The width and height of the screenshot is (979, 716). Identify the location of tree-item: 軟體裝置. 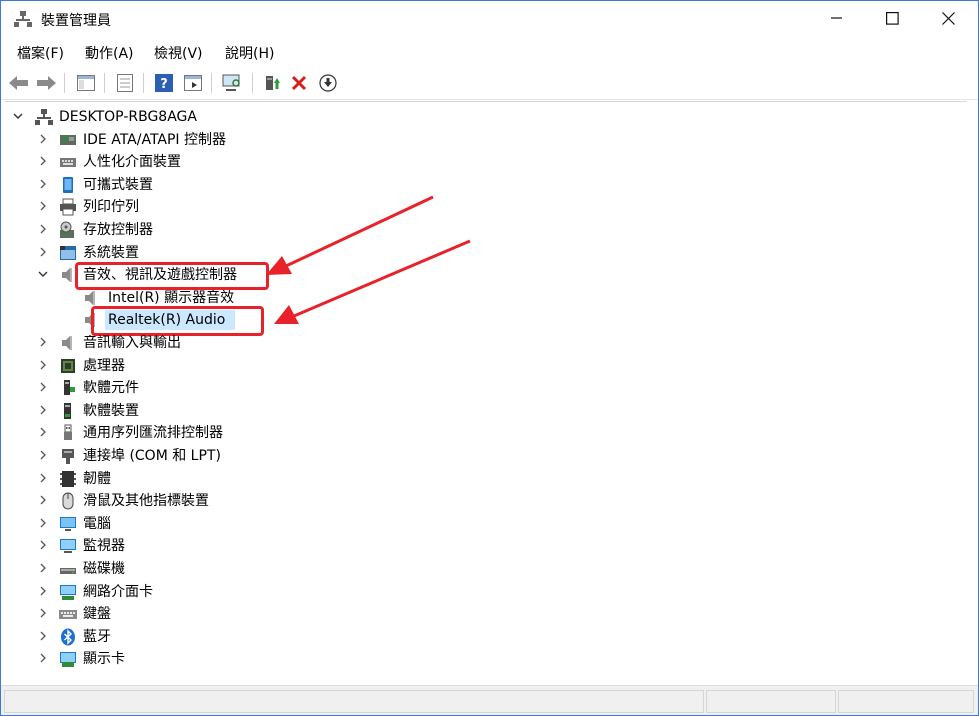
(455, 411).